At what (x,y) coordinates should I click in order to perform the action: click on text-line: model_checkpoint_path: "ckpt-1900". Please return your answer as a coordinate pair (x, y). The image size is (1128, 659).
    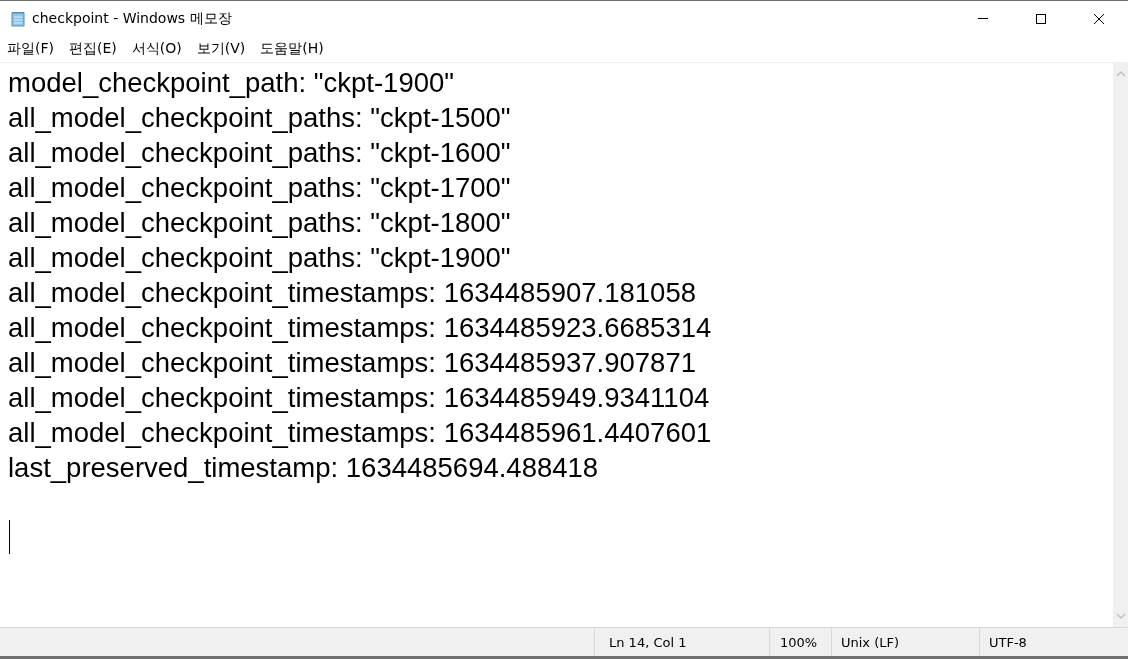
    Looking at the image, I should click on (231, 83).